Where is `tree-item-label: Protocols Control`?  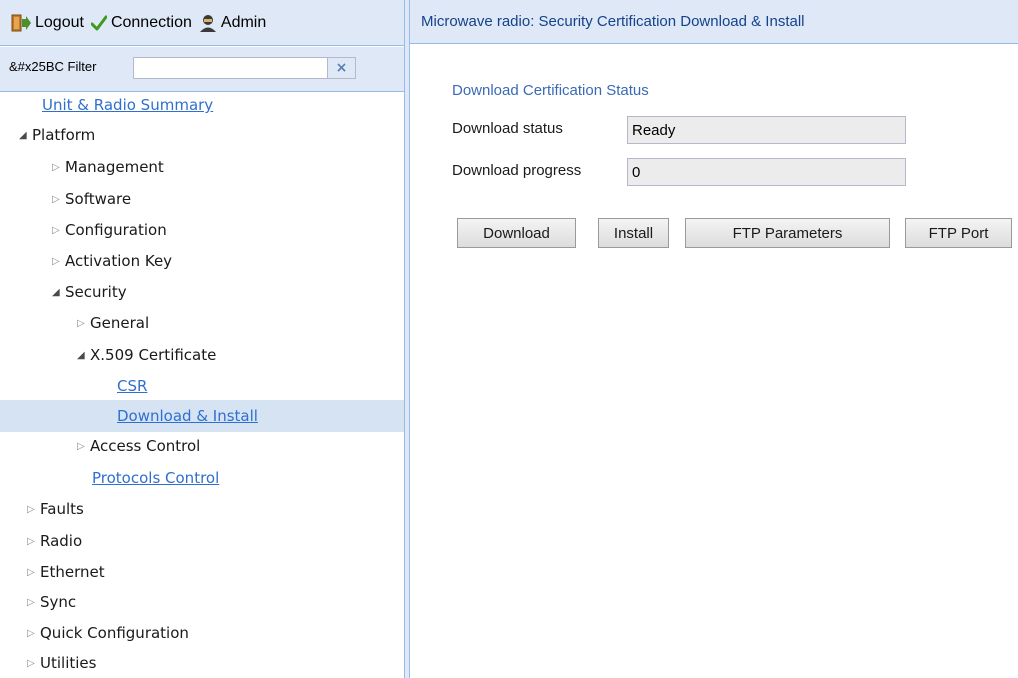
tree-item-label: Protocols Control is located at coordinates (155, 478).